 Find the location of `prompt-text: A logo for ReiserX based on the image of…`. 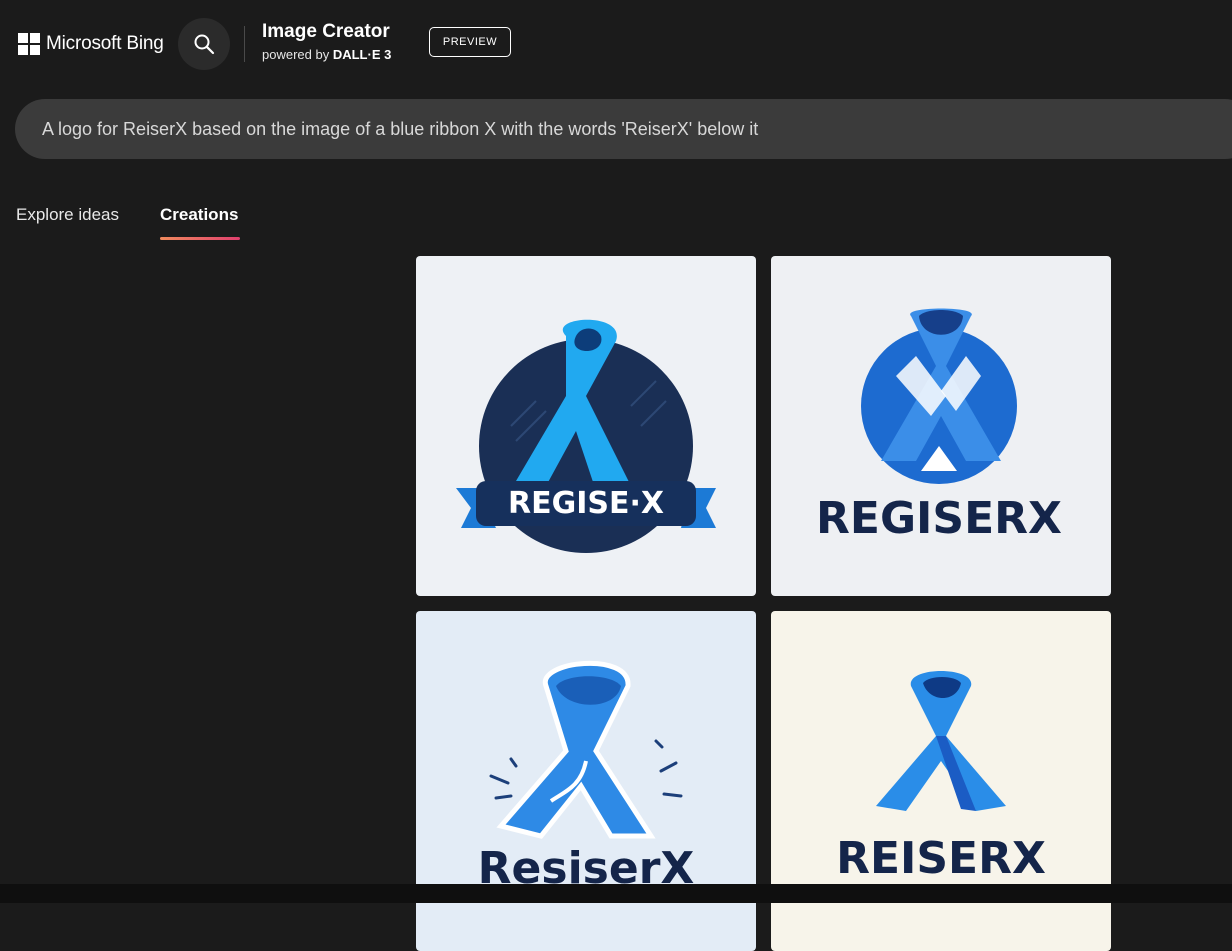

prompt-text: A logo for ReiserX based on the image of… is located at coordinates (400, 129).